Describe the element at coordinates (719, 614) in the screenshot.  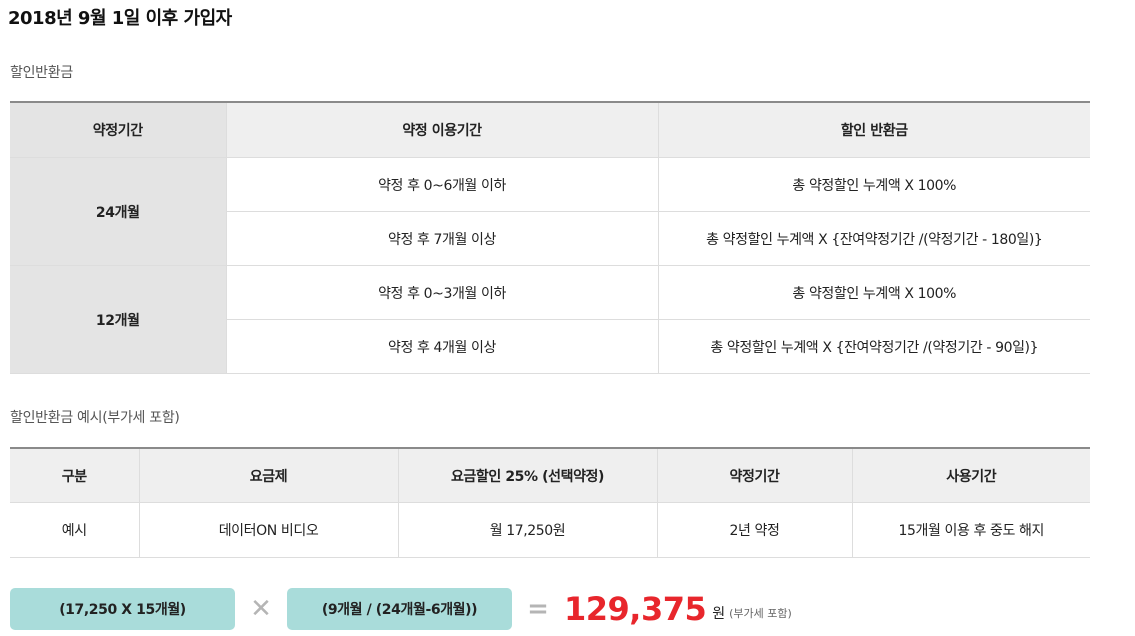
I see `result-unit: 원` at that location.